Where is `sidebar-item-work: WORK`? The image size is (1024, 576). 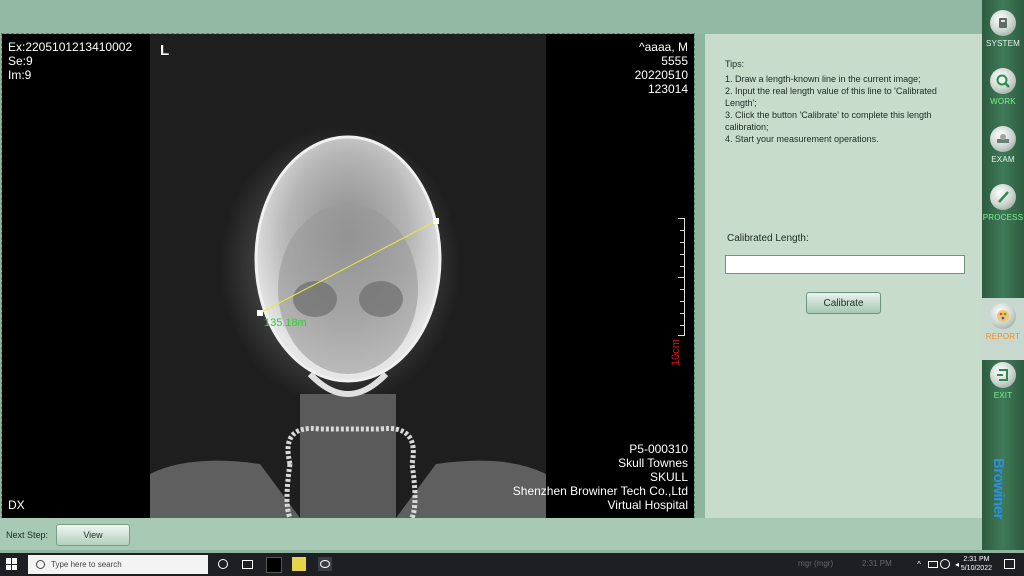
sidebar-item-work: WORK is located at coordinates (1003, 87).